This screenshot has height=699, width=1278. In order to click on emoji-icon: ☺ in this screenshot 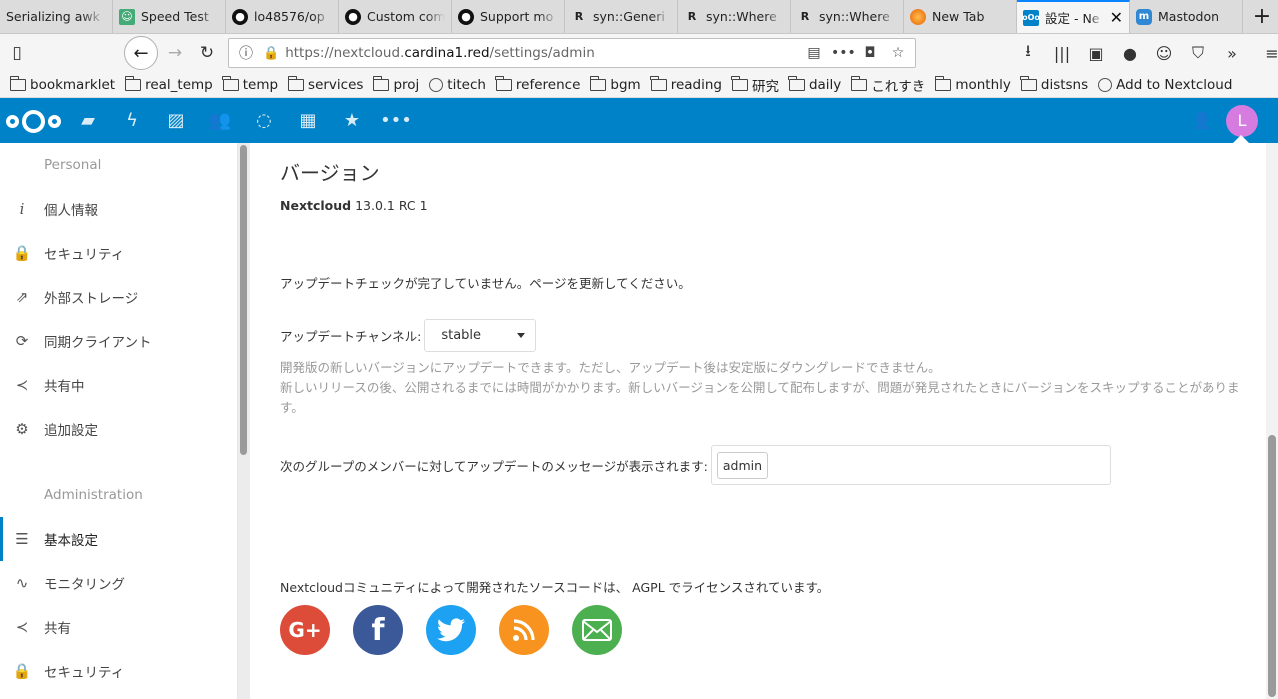, I will do `click(1164, 53)`.